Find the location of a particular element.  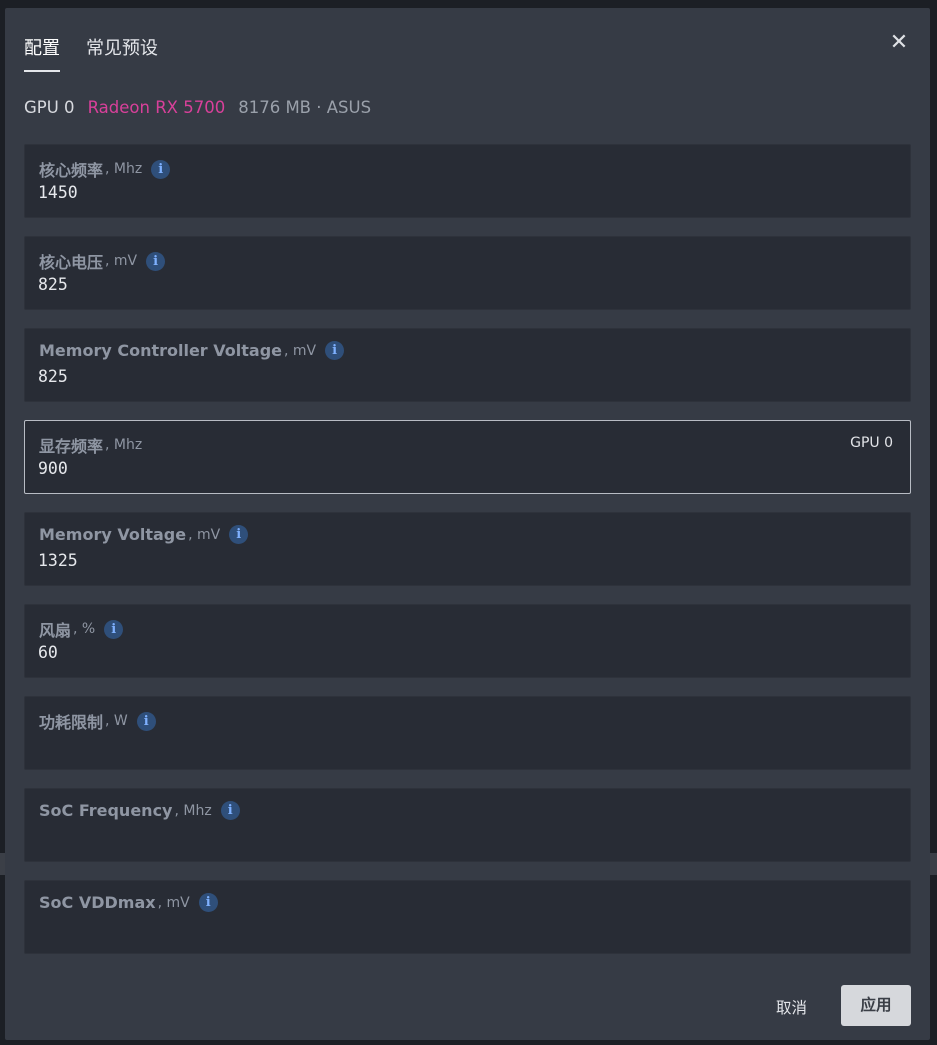

field-label-text: SoC Frequency is located at coordinates (106, 810).